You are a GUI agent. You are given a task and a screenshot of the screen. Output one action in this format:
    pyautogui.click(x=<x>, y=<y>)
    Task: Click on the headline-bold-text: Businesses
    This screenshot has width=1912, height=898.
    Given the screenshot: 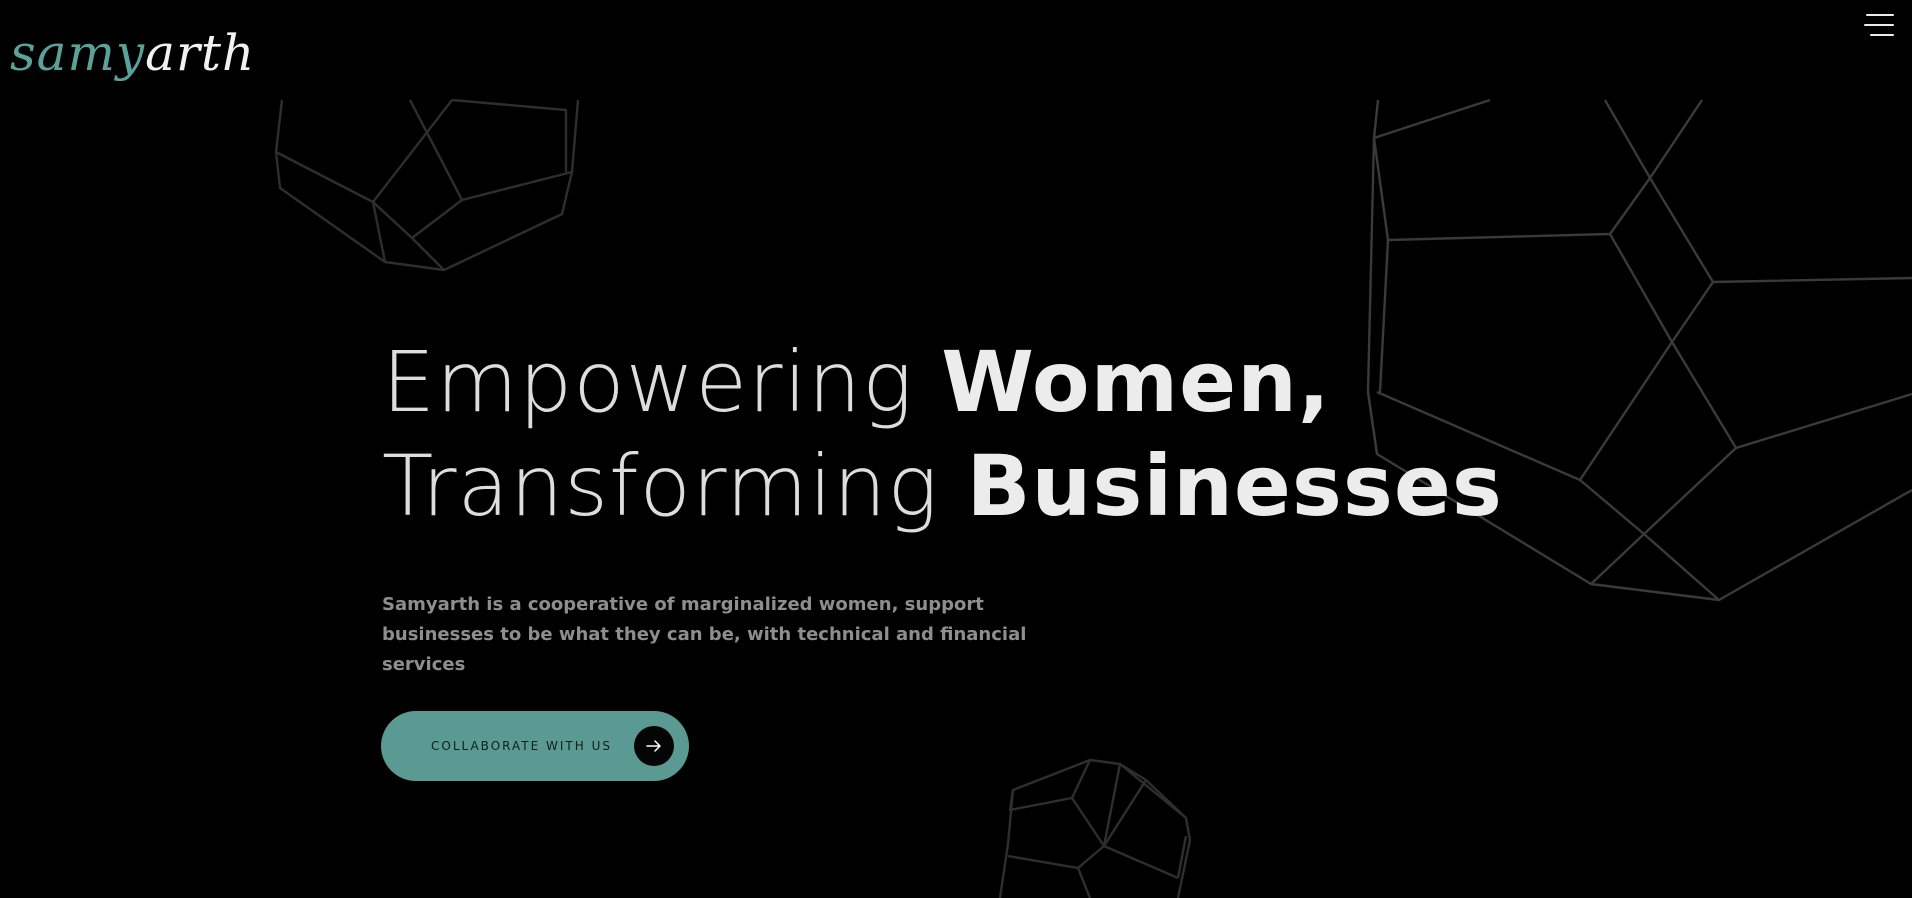 What is the action you would take?
    pyautogui.click(x=1234, y=486)
    